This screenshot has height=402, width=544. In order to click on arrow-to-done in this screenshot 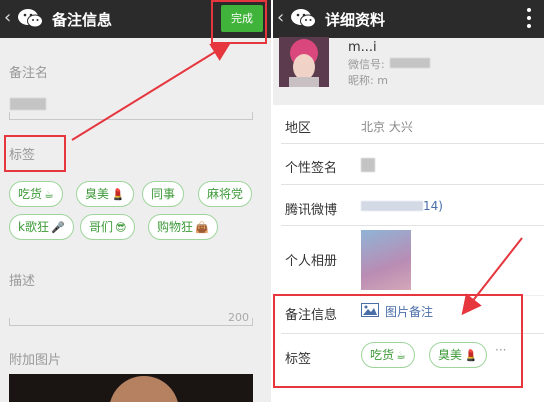, I will do `click(151, 91)`.